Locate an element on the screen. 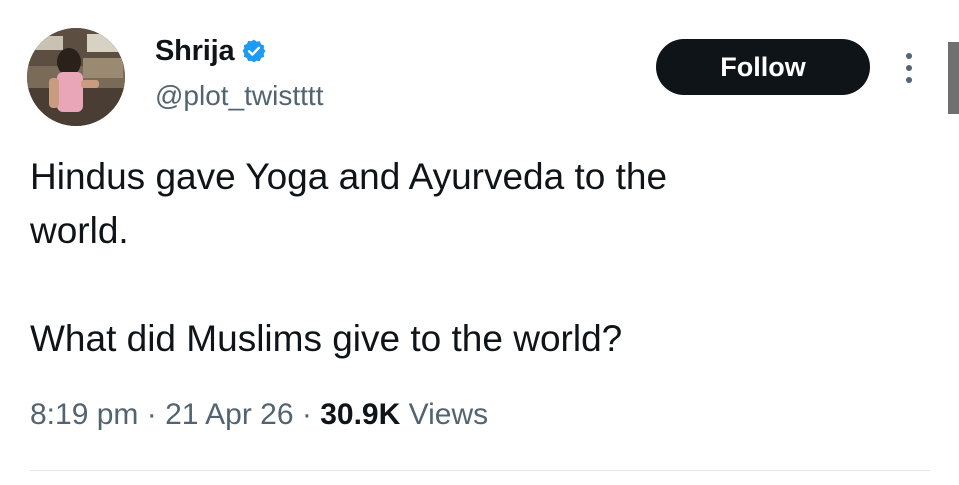 The image size is (959, 485). avatar-image is located at coordinates (76, 77).